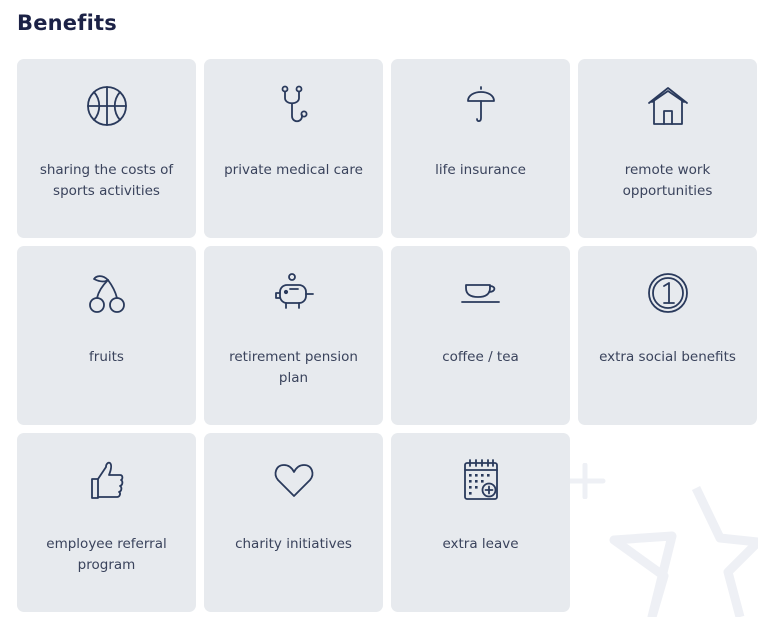  Describe the element at coordinates (667, 180) in the screenshot. I see `benefit-label: remote work opportunities` at that location.